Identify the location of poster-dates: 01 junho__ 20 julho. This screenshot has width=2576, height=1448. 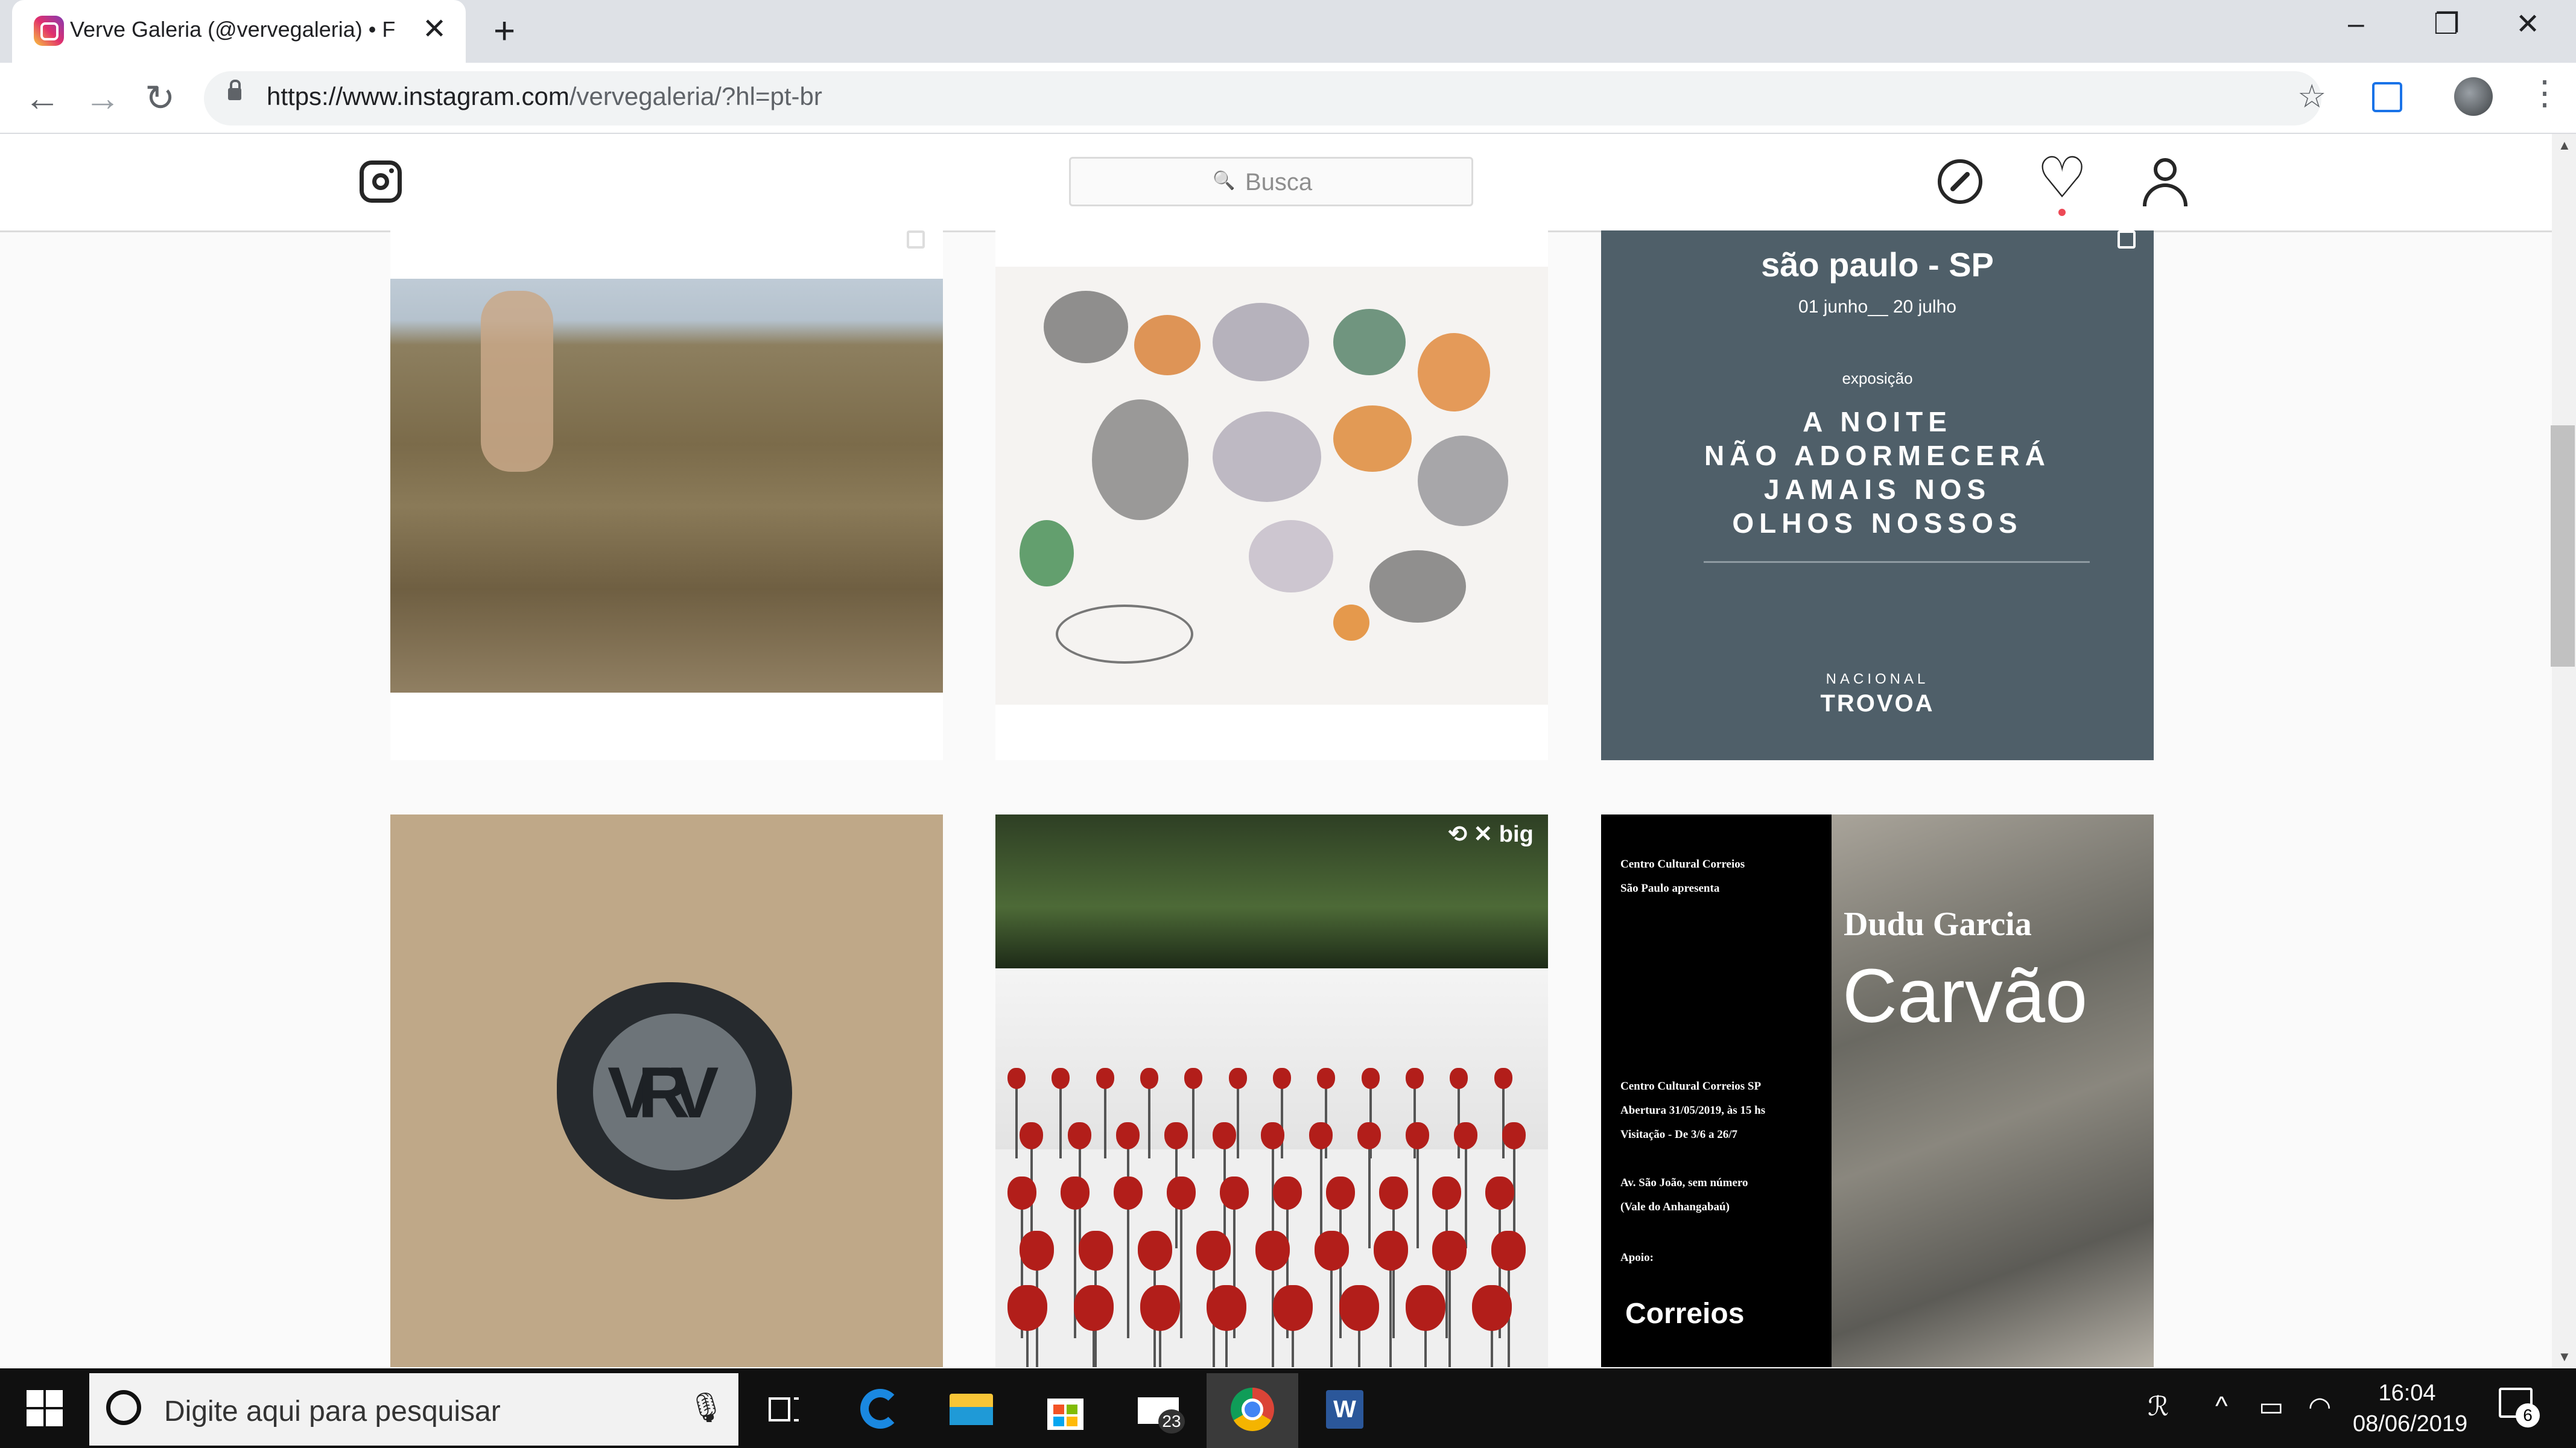
(1877, 307).